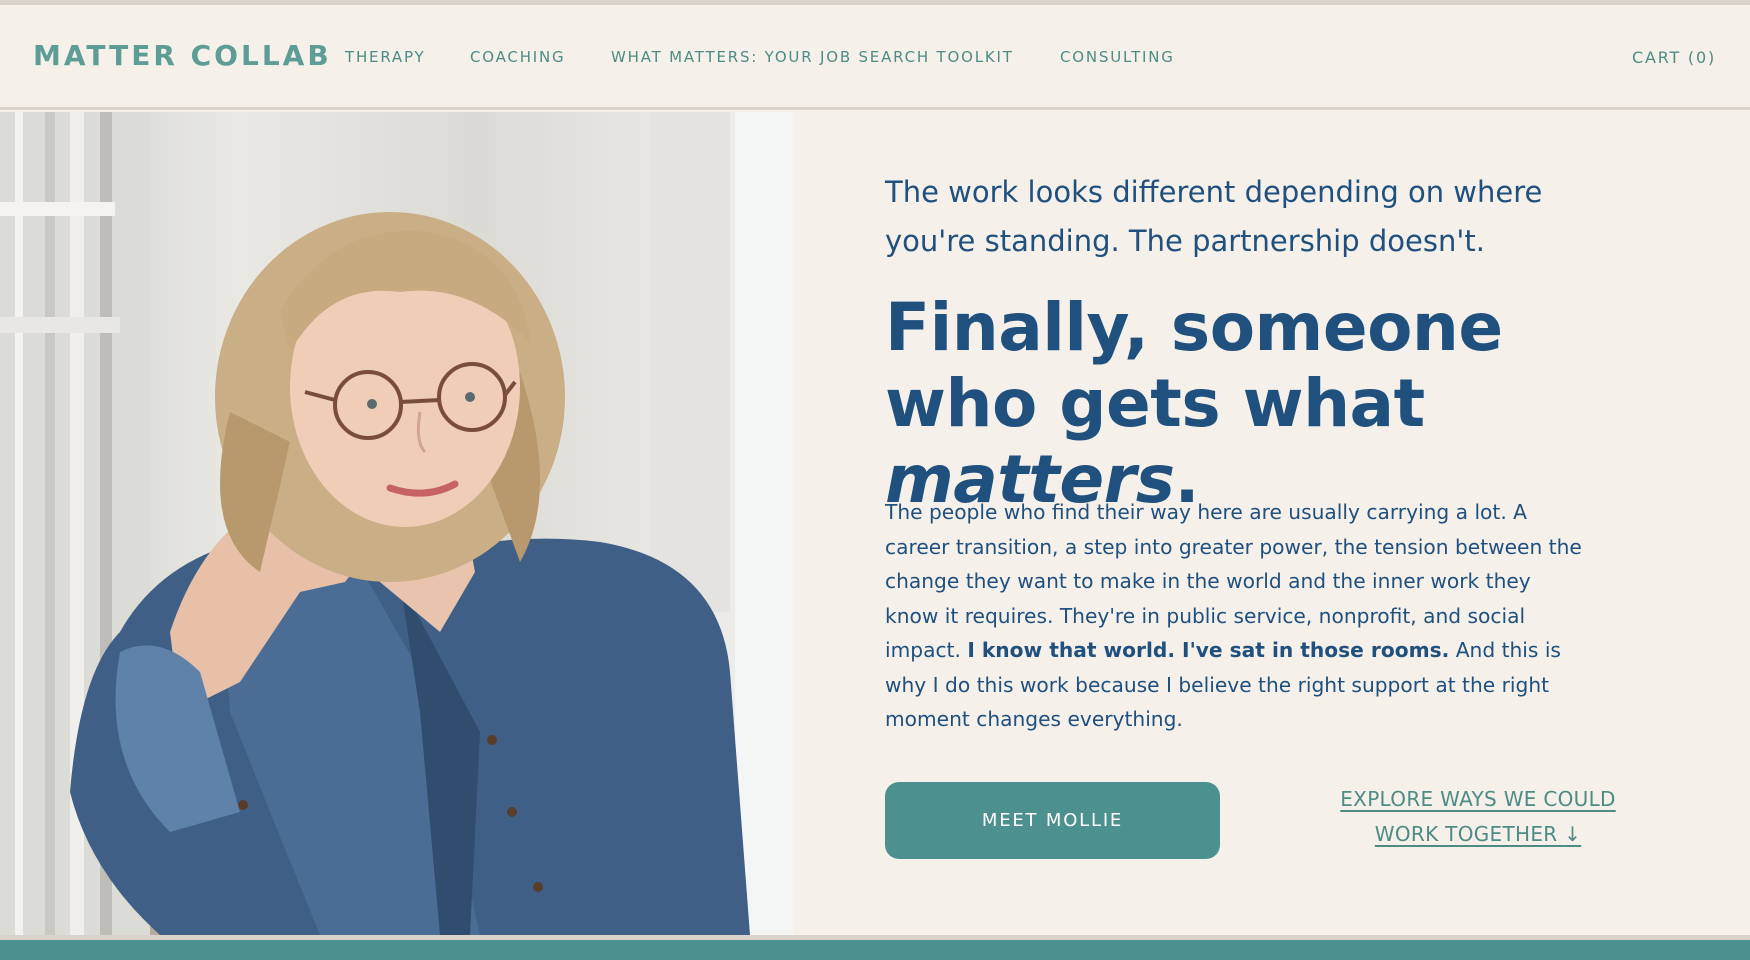  I want to click on site-logo: MATTER COLLAB, so click(182, 55).